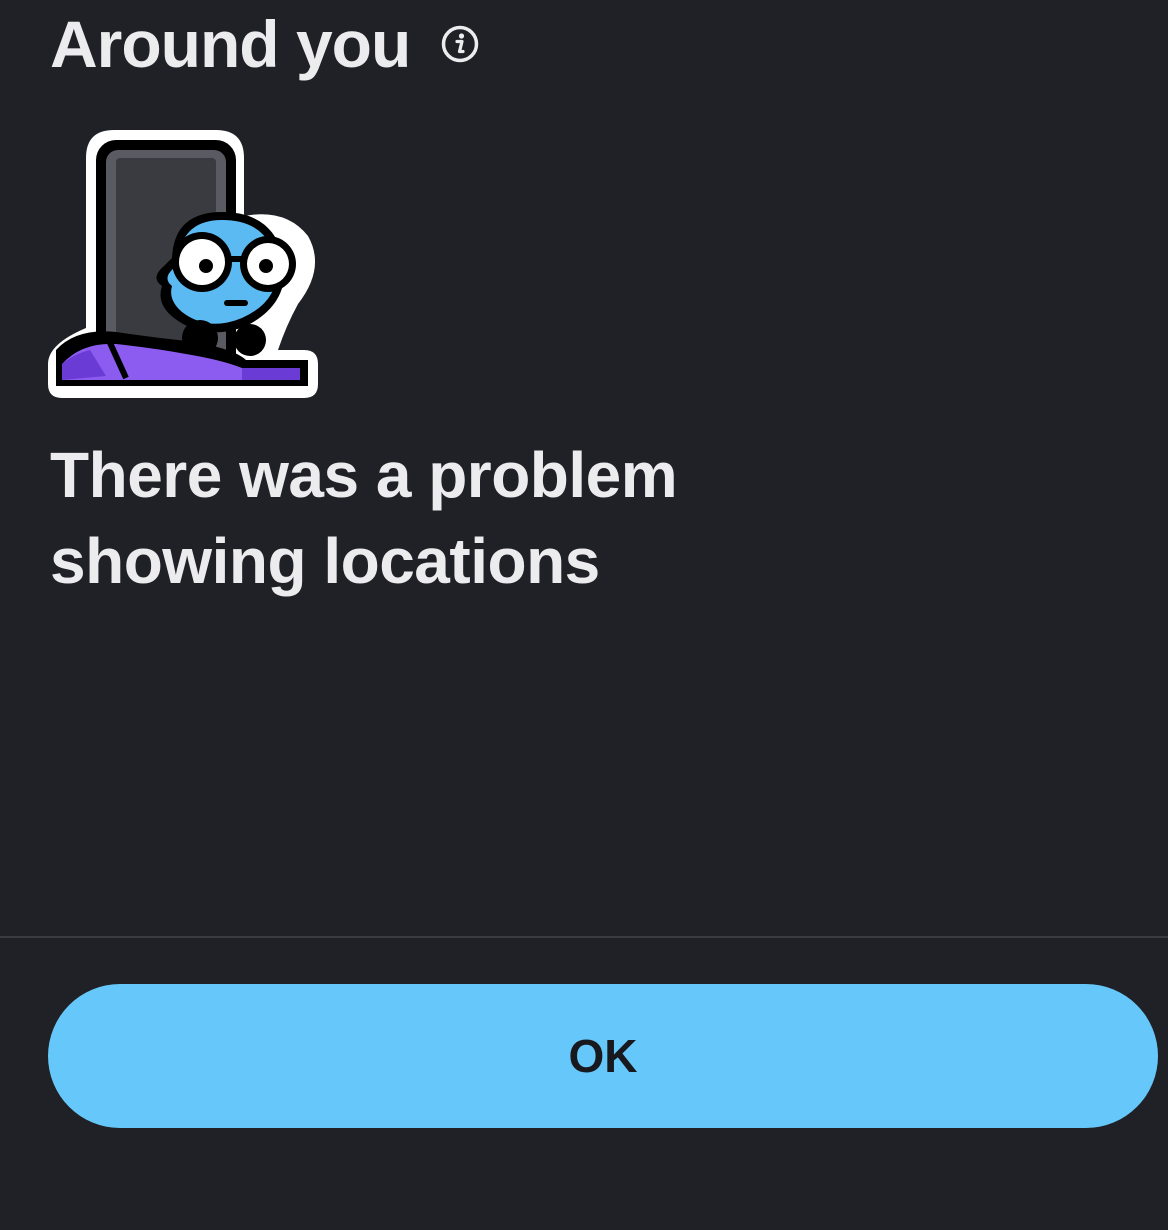  I want to click on error-message-line-2: showing locations, so click(325, 561).